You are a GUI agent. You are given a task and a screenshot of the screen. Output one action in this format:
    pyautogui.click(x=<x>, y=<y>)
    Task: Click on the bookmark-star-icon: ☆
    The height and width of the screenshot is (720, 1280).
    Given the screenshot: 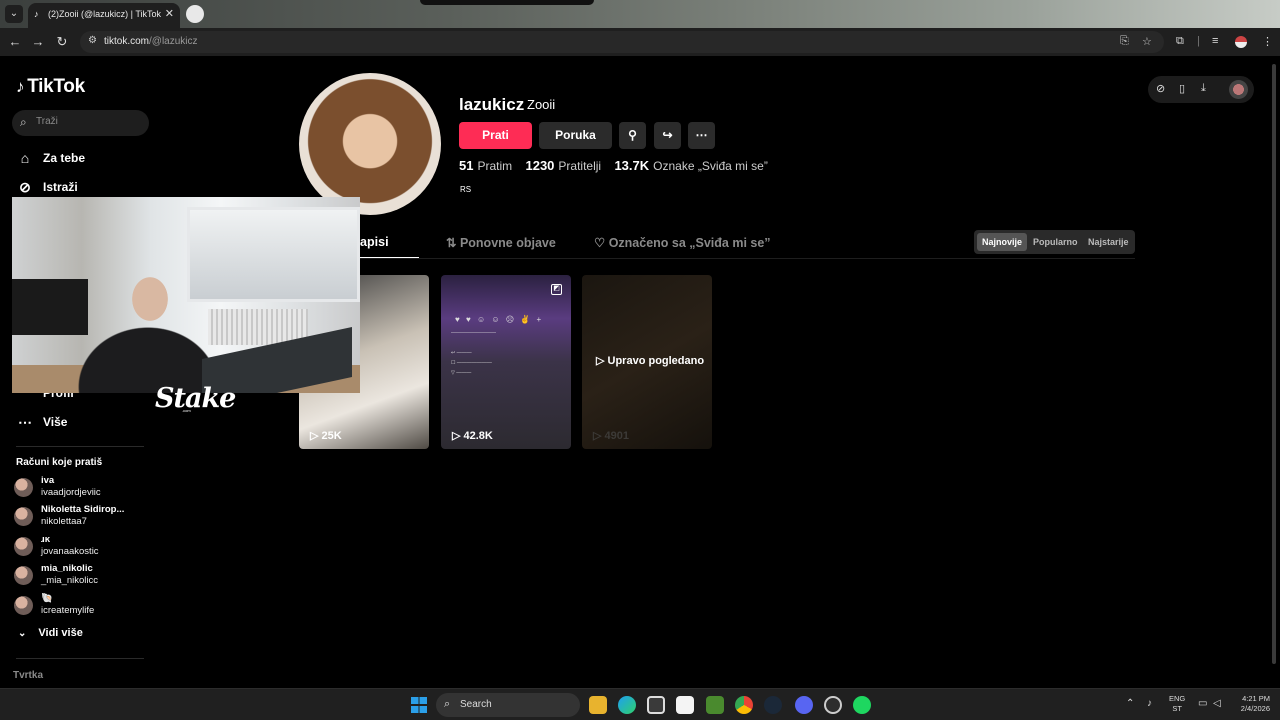 What is the action you would take?
    pyautogui.click(x=1147, y=41)
    